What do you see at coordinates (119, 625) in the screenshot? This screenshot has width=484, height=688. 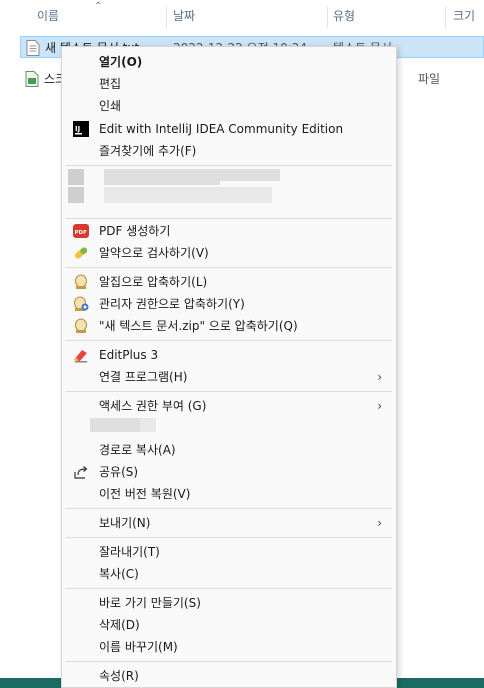 I see `menu-delete-label: 삭제(D)` at bounding box center [119, 625].